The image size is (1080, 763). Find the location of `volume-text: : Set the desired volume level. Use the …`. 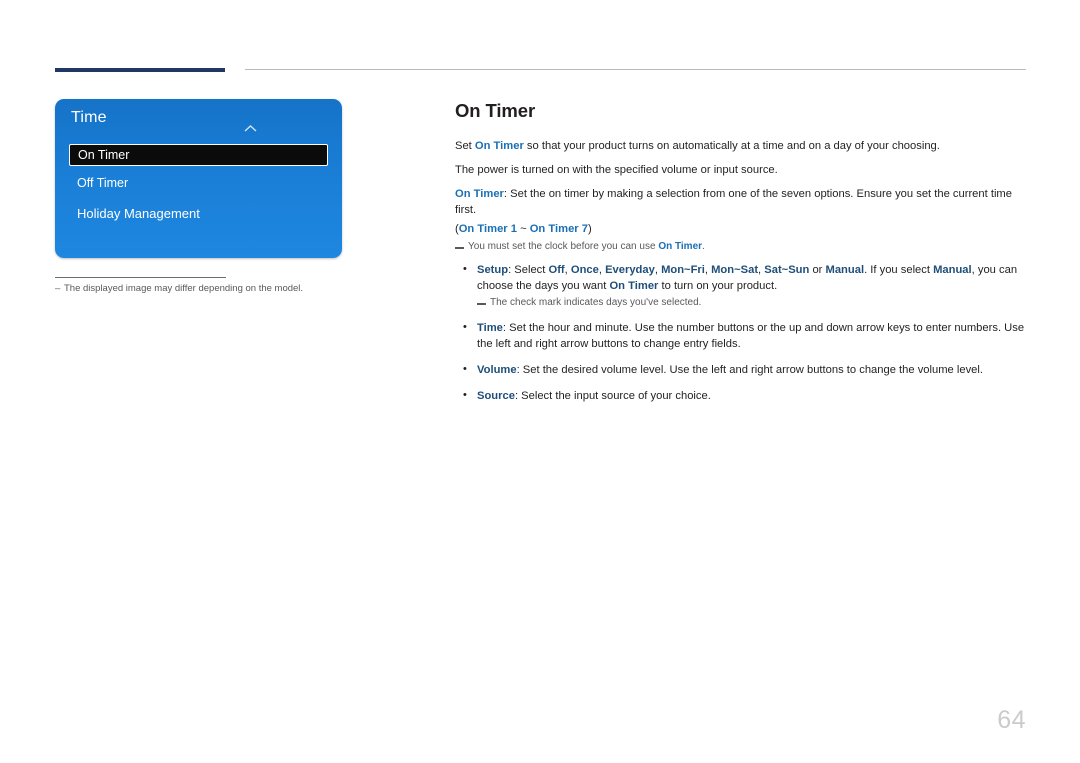

volume-text: : Set the desired volume level. Use the … is located at coordinates (749, 370).